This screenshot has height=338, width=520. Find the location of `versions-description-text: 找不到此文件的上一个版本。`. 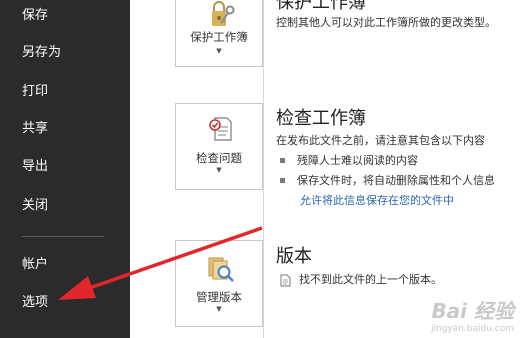

versions-description-text: 找不到此文件的上一个版本。 is located at coordinates (370, 279).